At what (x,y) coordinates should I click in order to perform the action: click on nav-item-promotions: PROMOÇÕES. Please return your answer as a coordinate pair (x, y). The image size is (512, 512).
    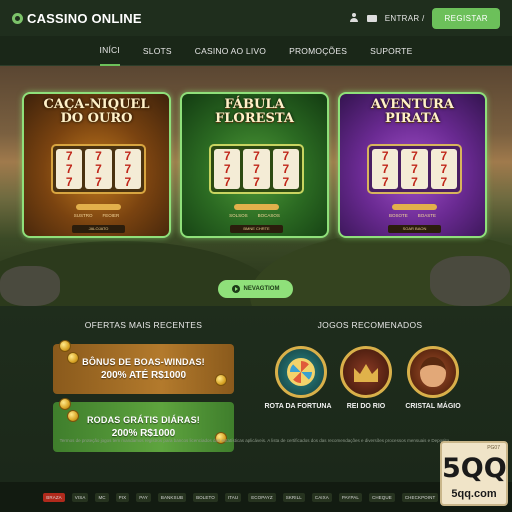
    Looking at the image, I should click on (318, 51).